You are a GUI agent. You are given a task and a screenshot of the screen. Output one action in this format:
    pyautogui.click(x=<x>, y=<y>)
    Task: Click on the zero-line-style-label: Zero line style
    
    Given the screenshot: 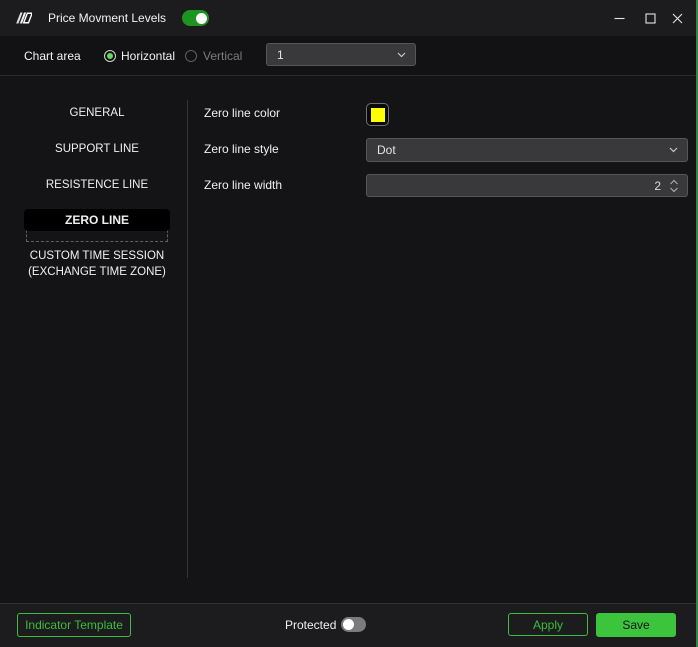 What is the action you would take?
    pyautogui.click(x=241, y=149)
    